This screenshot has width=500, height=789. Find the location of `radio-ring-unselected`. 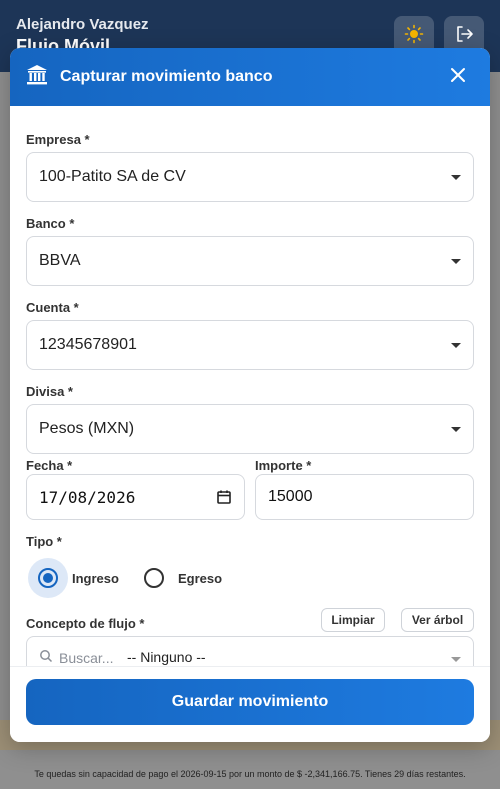

radio-ring-unselected is located at coordinates (154, 578).